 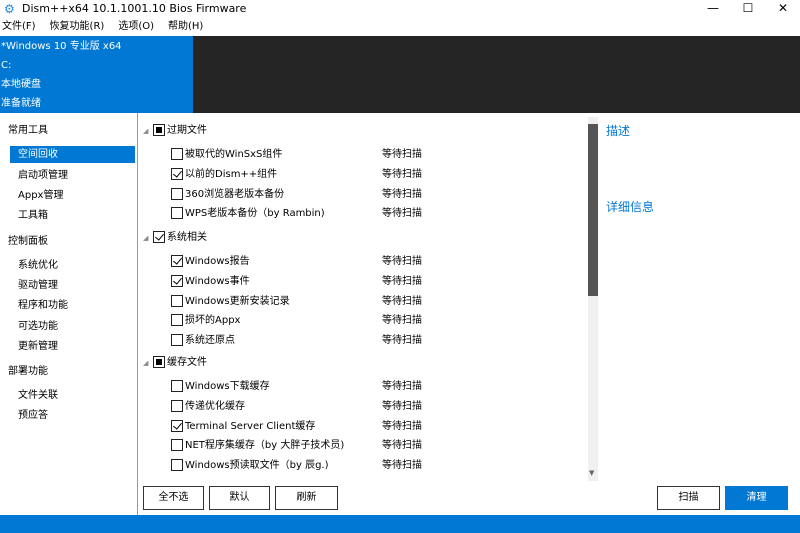 I want to click on group-header: ◢ 系统相关, so click(x=175, y=238).